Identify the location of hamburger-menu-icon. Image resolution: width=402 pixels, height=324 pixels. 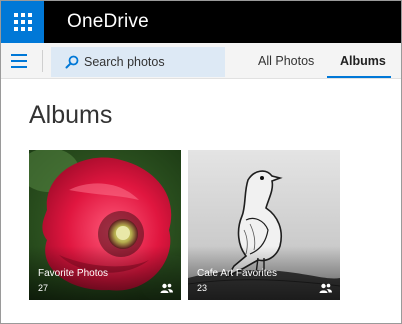
(19, 61).